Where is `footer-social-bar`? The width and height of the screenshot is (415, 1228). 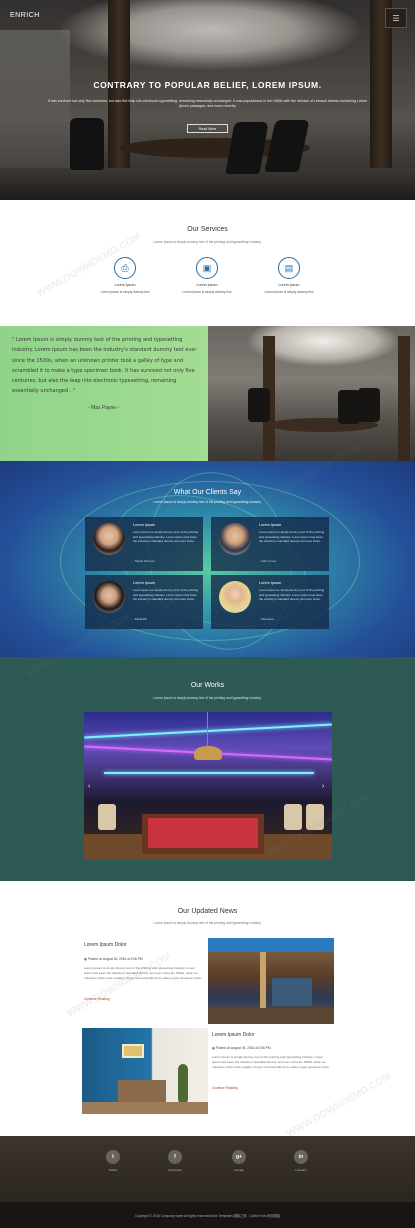
footer-social-bar is located at coordinates (207, 1169).